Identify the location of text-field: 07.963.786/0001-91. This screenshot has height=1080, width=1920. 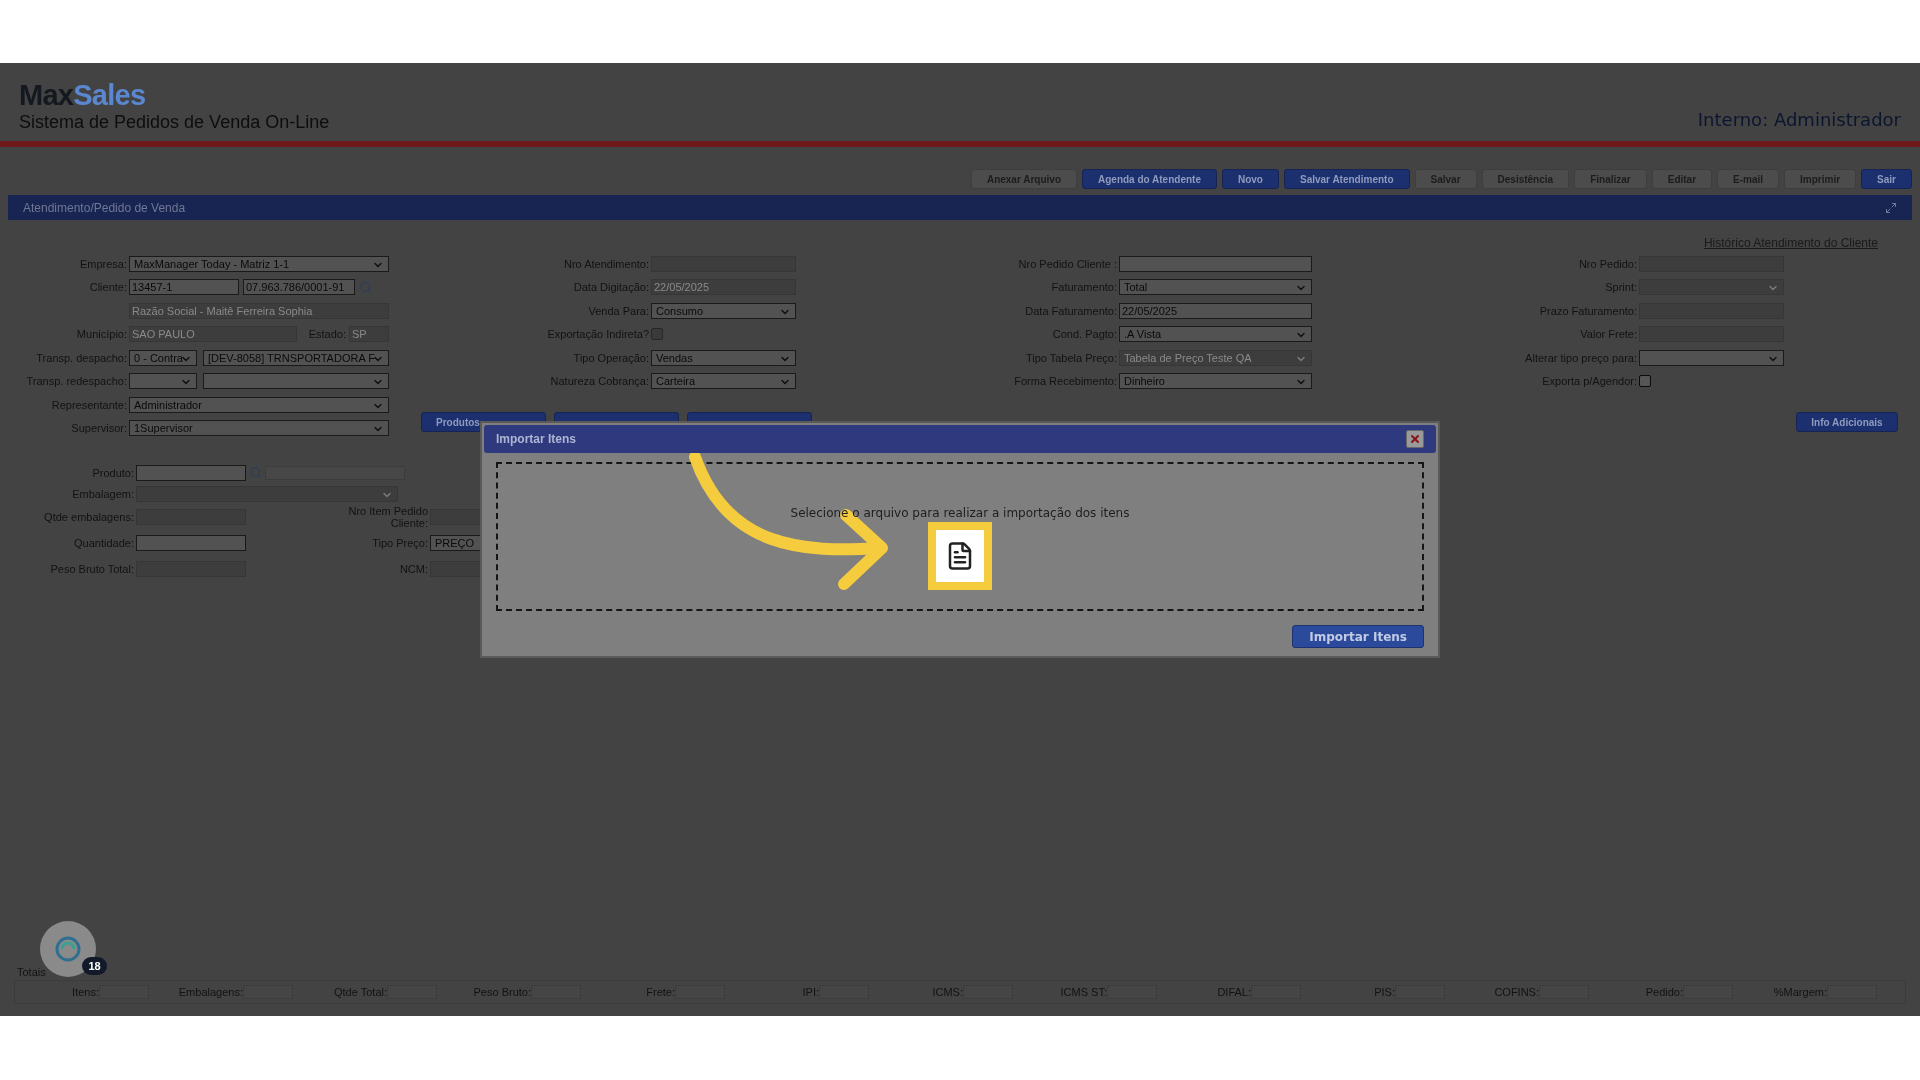
(299, 287).